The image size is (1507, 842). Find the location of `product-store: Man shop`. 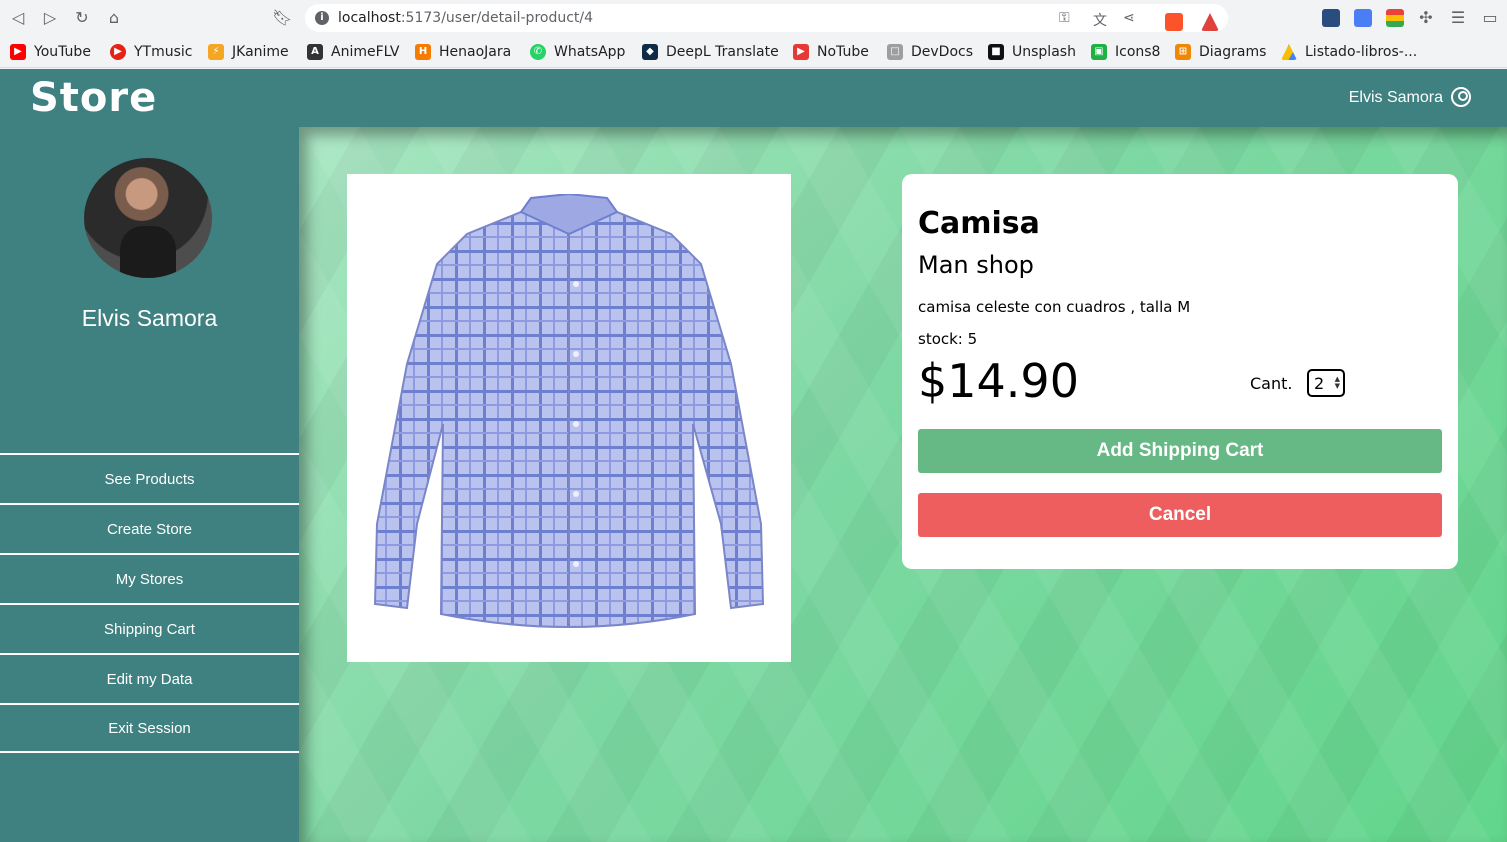

product-store: Man shop is located at coordinates (976, 265).